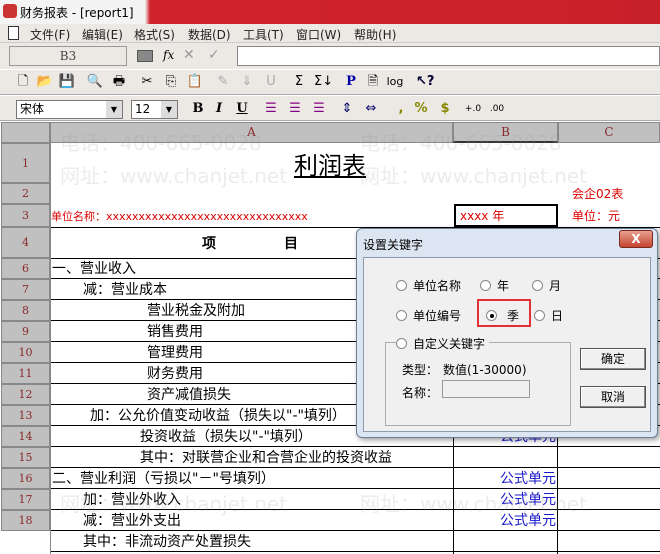 The image size is (660, 554). I want to click on item-cell: 加：营业外收入, so click(251, 499).